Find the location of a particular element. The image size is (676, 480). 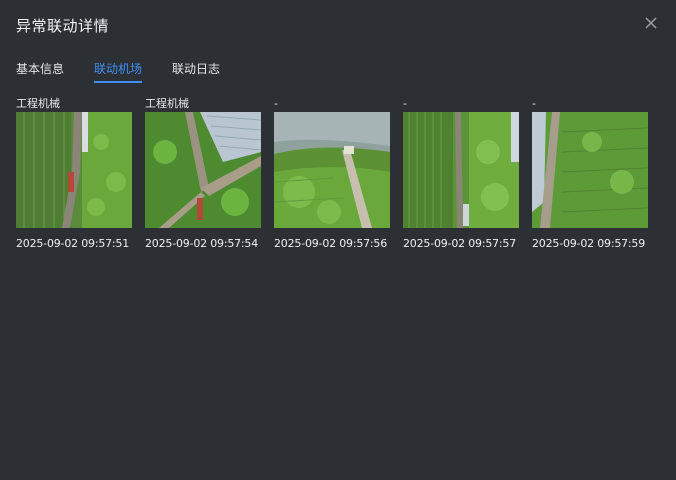

capture-timestamp: 2025-09-02 09:57:57 is located at coordinates (460, 243).